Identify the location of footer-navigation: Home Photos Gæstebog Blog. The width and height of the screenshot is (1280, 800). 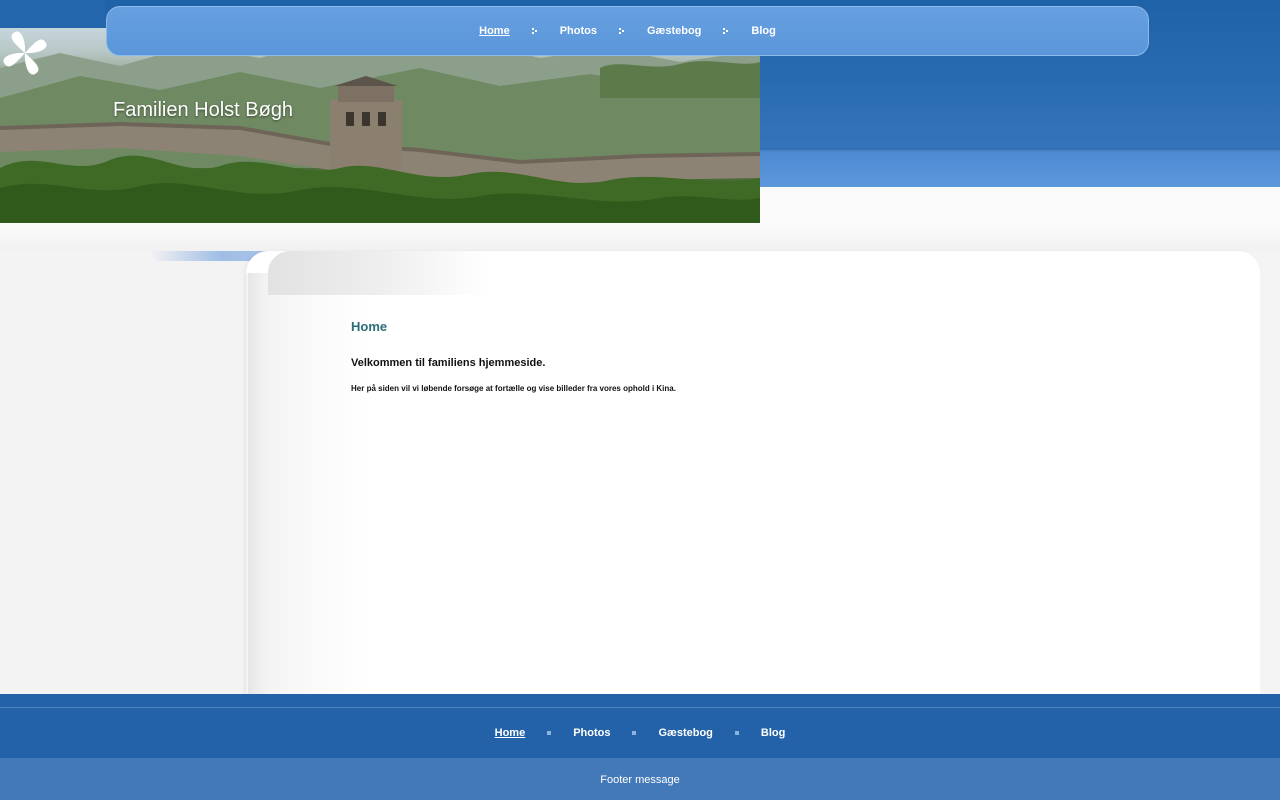
(640, 726).